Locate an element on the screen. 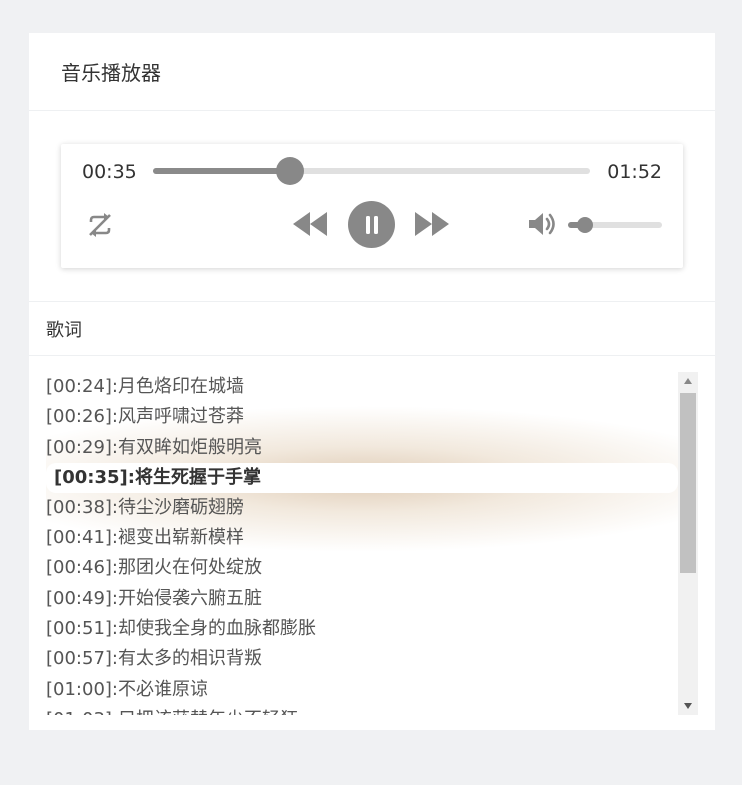 The height and width of the screenshot is (785, 742). current-time: 00:35 is located at coordinates (109, 172).